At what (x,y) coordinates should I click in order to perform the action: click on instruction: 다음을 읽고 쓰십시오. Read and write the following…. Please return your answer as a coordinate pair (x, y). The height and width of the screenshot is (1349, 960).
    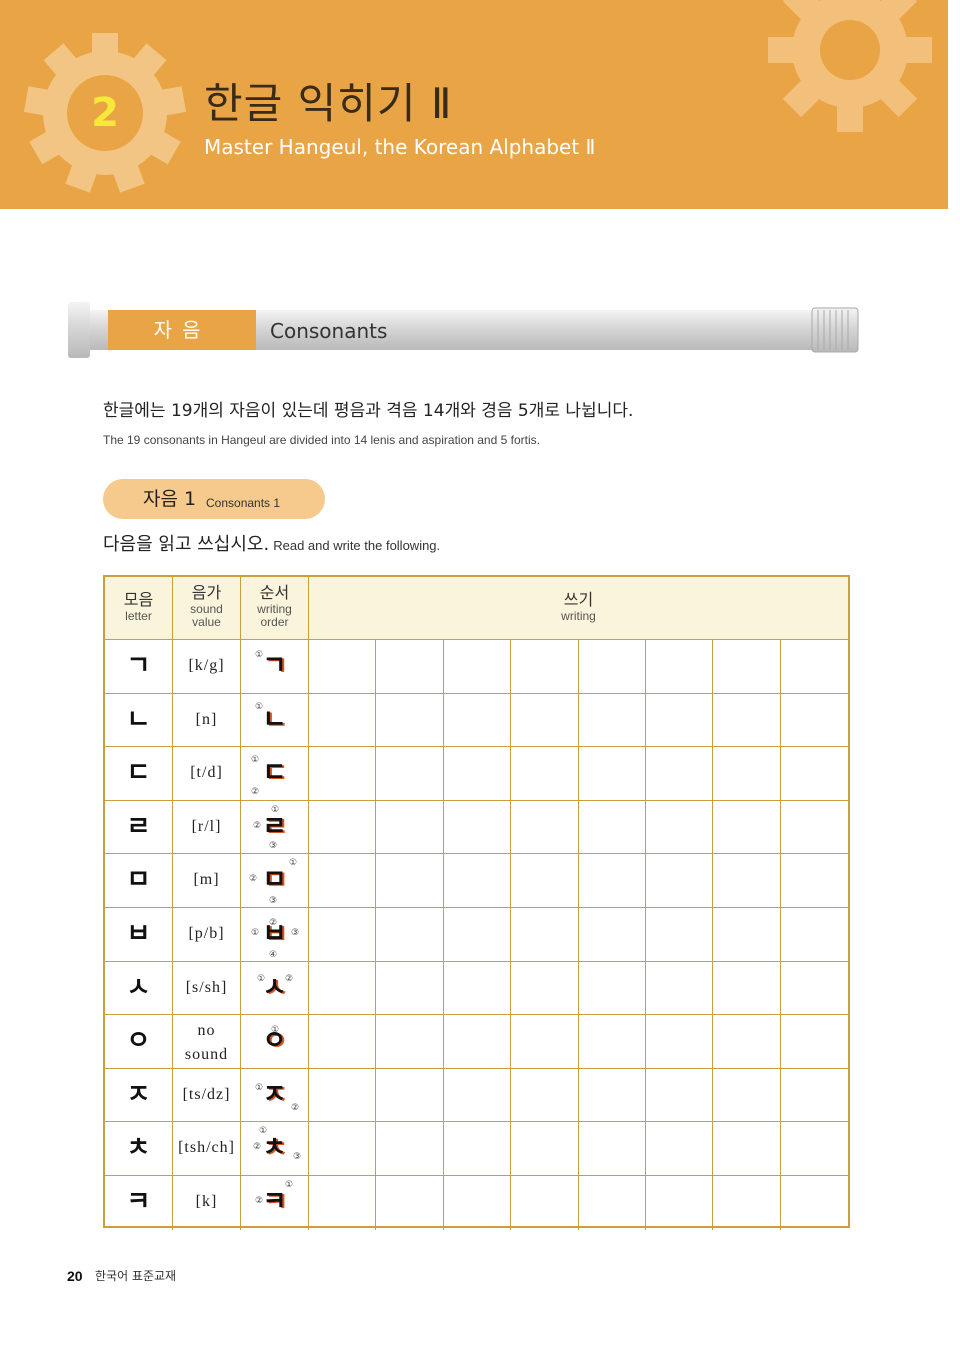
    Looking at the image, I should click on (271, 545).